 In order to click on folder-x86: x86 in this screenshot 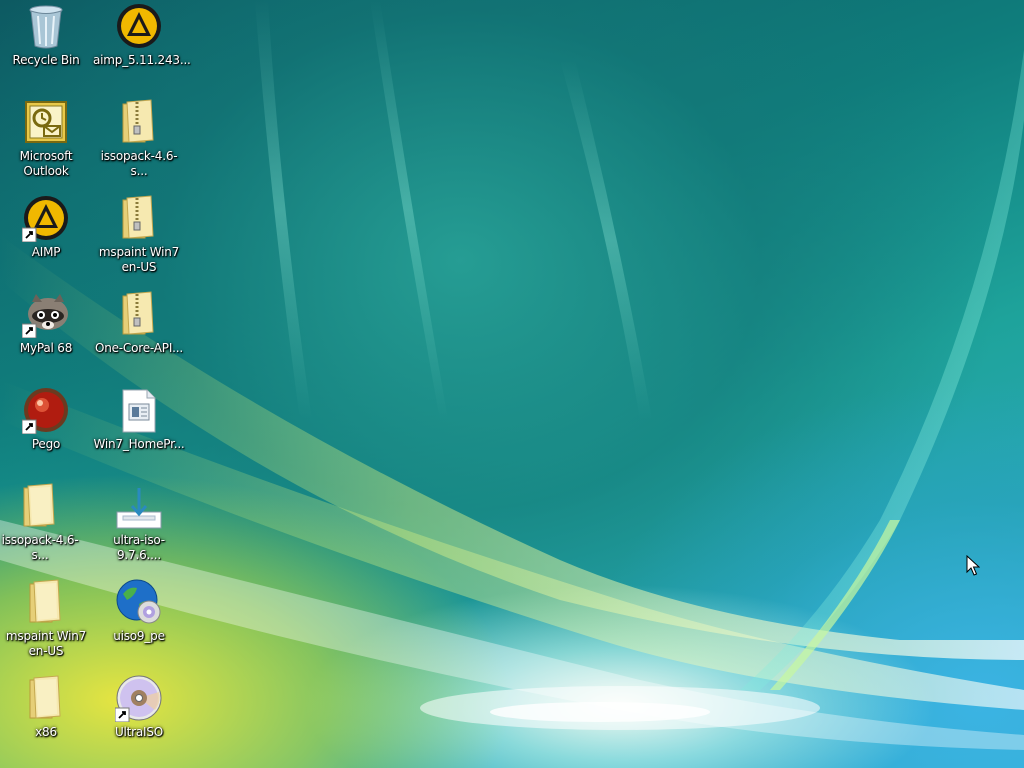, I will do `click(46, 718)`.